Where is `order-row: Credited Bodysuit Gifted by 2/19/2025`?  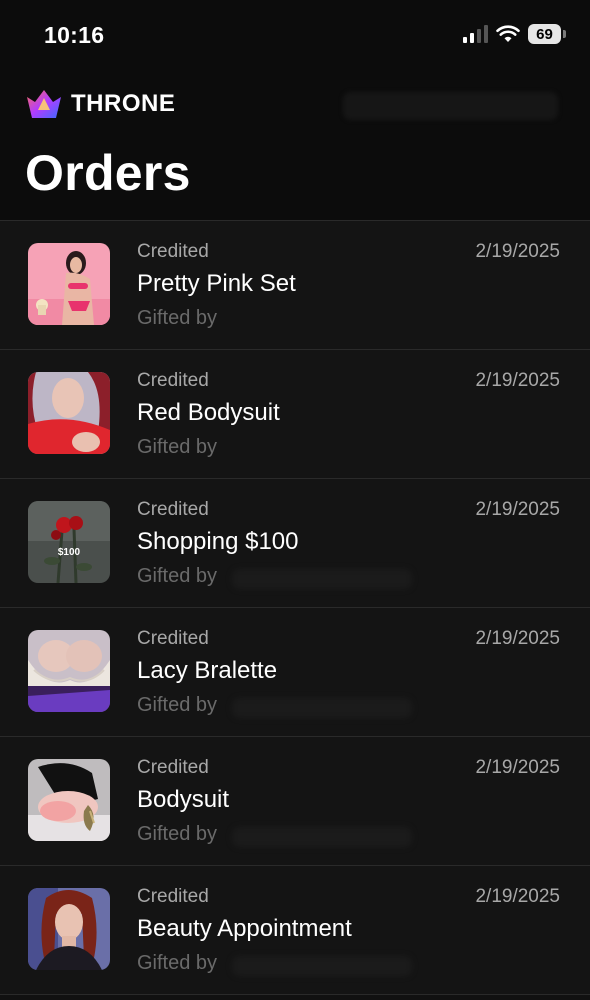 order-row: Credited Bodysuit Gifted by 2/19/2025 is located at coordinates (295, 801).